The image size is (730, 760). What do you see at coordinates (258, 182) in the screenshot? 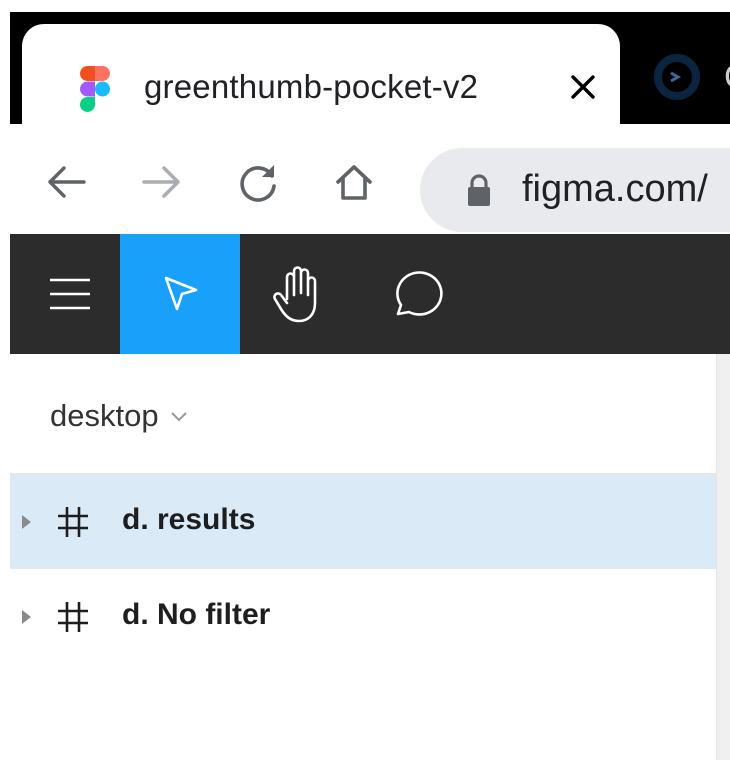
I see `reload-icon` at bounding box center [258, 182].